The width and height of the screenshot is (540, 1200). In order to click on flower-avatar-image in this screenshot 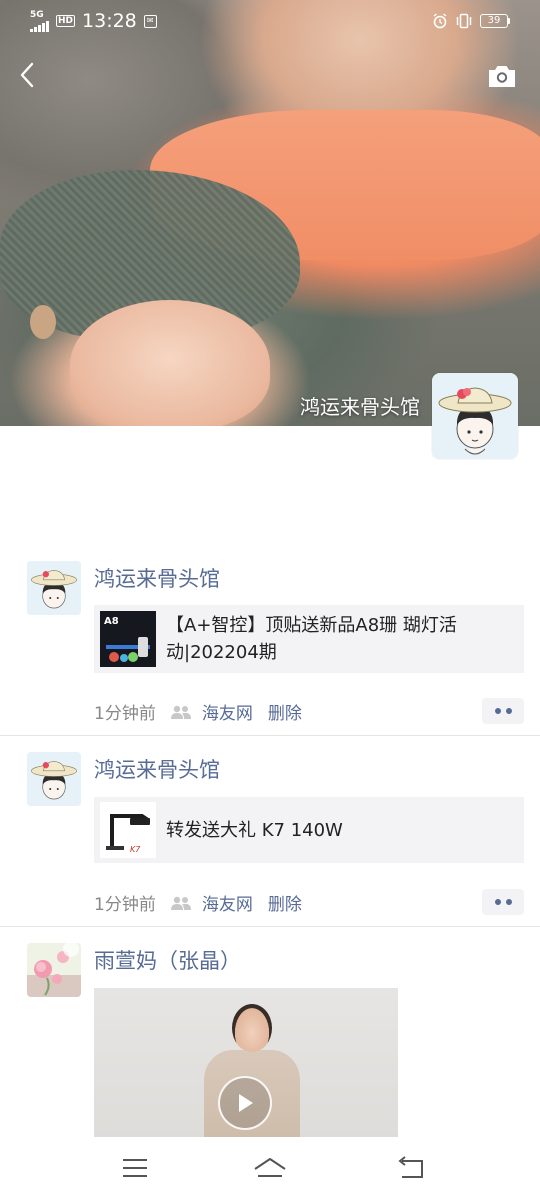, I will do `click(54, 970)`.